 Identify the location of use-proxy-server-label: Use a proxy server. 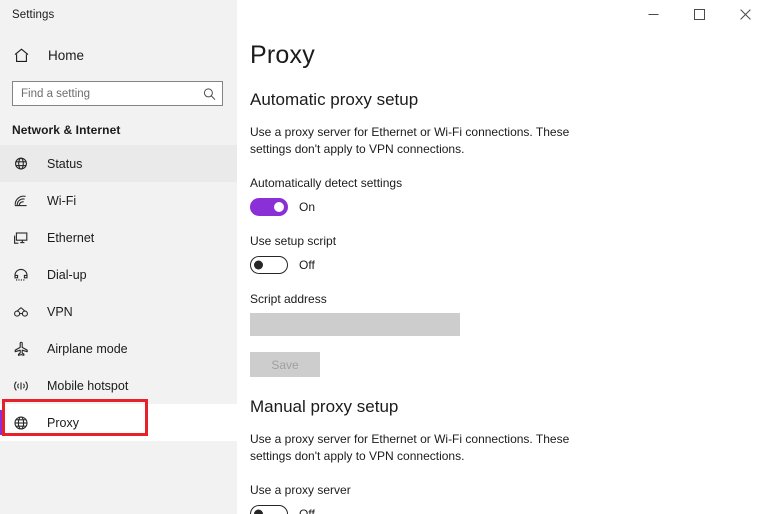
(300, 490).